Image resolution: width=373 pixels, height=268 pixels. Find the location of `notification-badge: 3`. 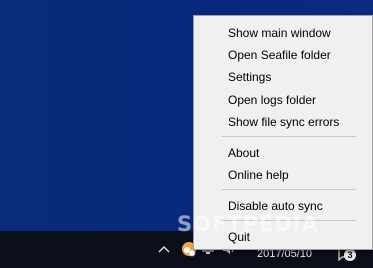

notification-badge: 3 is located at coordinates (350, 255).